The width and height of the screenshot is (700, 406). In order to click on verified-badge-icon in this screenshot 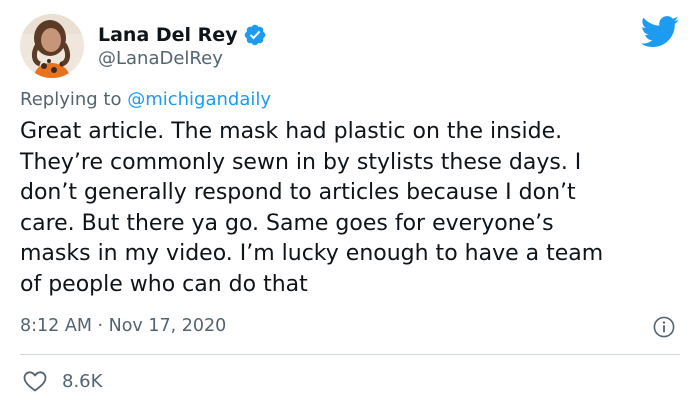, I will do `click(255, 35)`.